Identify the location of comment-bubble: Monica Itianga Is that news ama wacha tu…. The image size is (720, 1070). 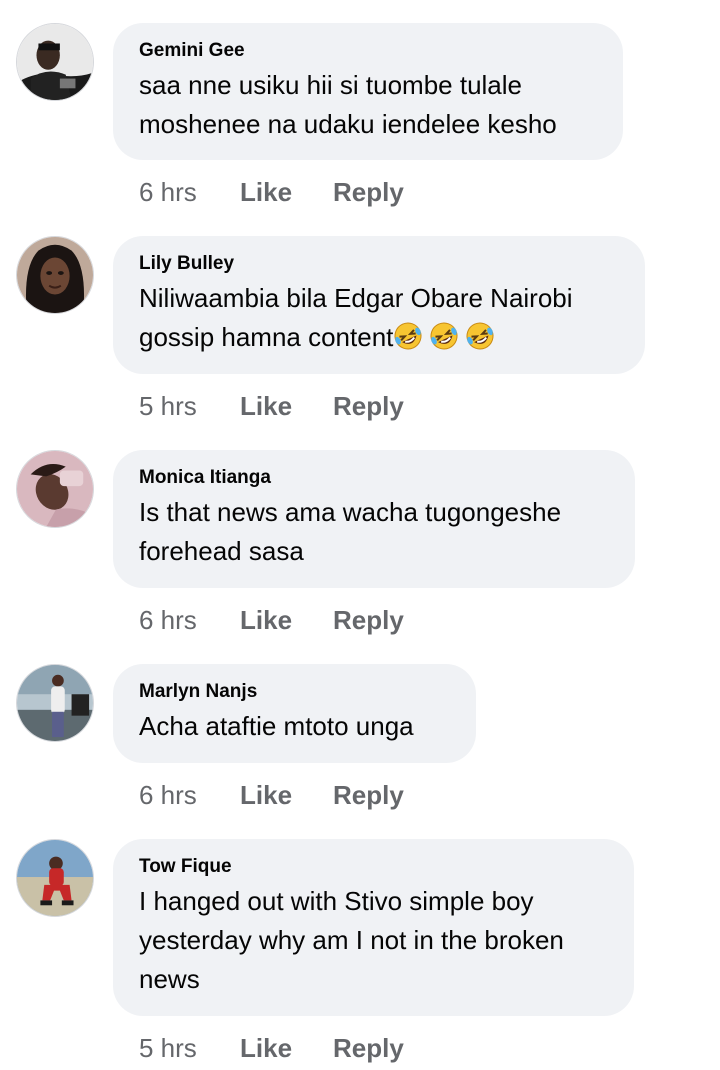
(374, 519).